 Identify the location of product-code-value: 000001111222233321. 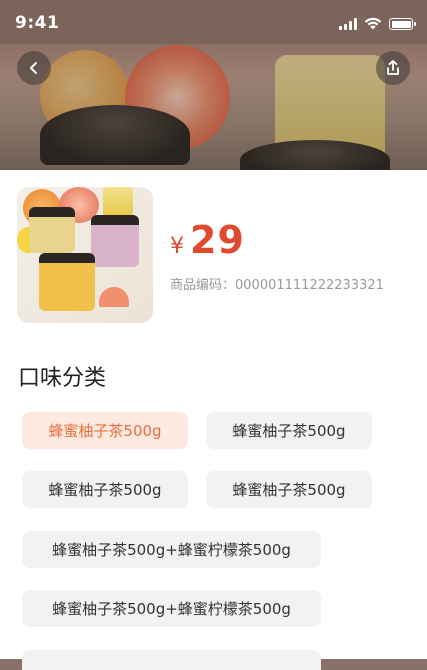
(309, 285).